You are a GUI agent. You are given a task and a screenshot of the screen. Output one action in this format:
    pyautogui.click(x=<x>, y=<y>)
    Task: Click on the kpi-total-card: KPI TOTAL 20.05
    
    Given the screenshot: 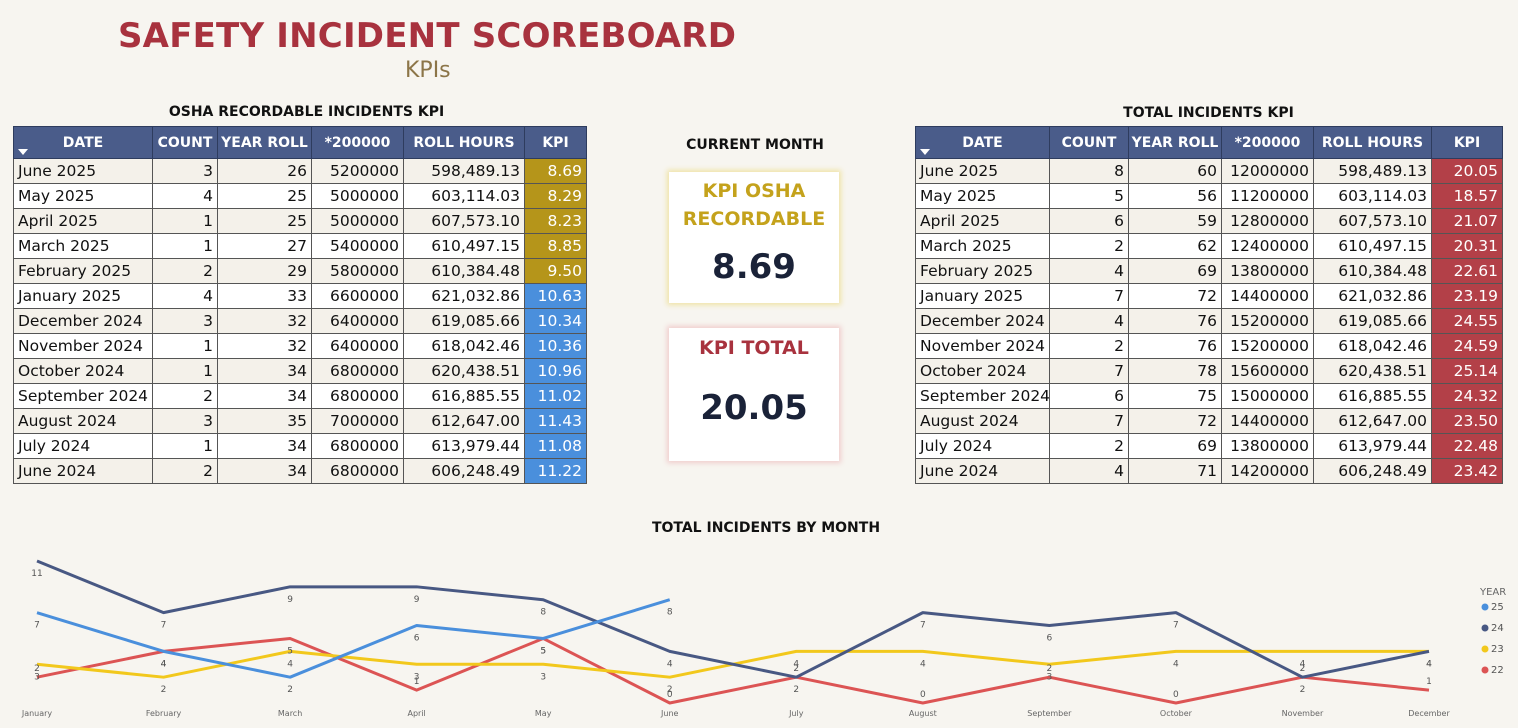 What is the action you would take?
    pyautogui.click(x=754, y=394)
    